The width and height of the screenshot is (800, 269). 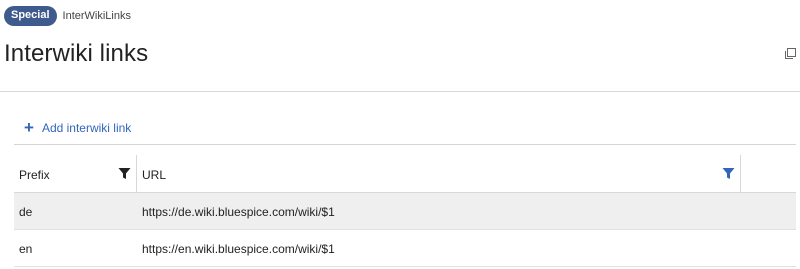 What do you see at coordinates (790, 52) in the screenshot?
I see `expand-icon` at bounding box center [790, 52].